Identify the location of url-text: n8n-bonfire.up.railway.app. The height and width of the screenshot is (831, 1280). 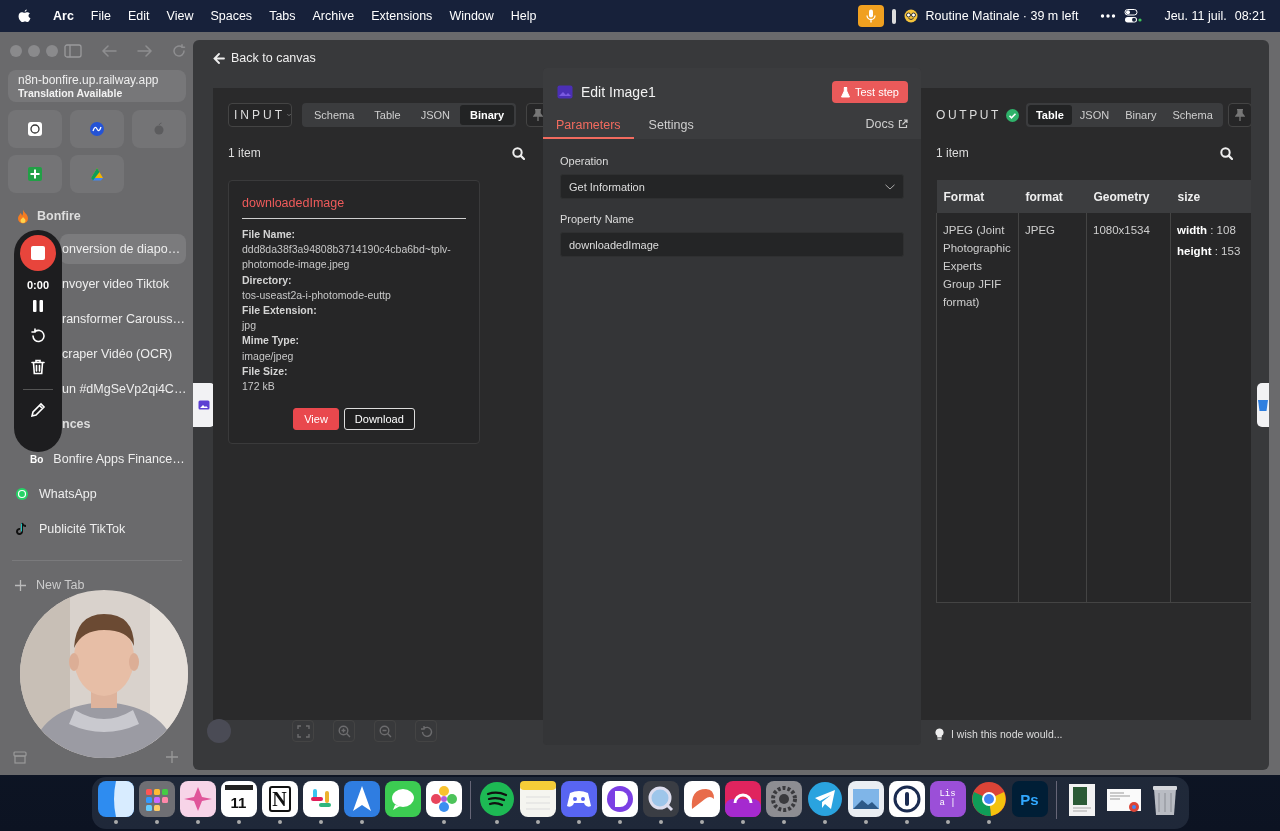
(89, 80).